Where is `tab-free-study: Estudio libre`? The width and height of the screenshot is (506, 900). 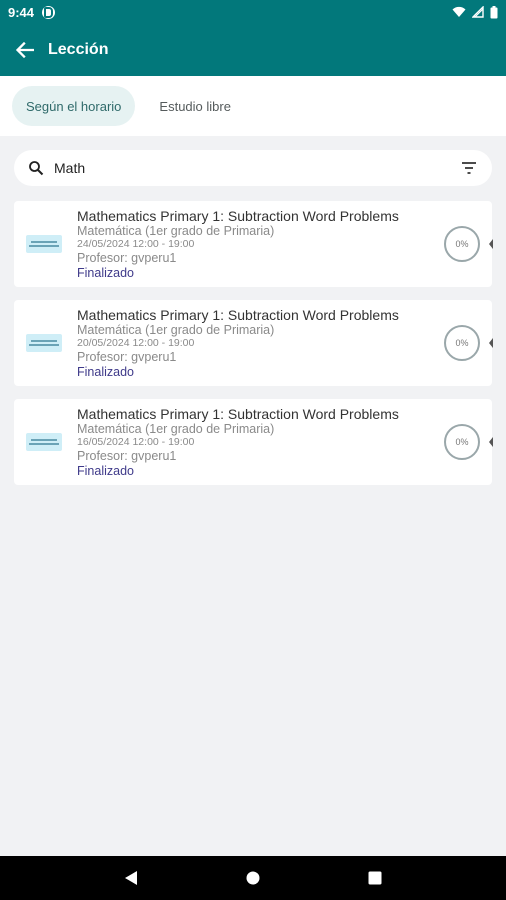
tab-free-study: Estudio libre is located at coordinates (195, 106).